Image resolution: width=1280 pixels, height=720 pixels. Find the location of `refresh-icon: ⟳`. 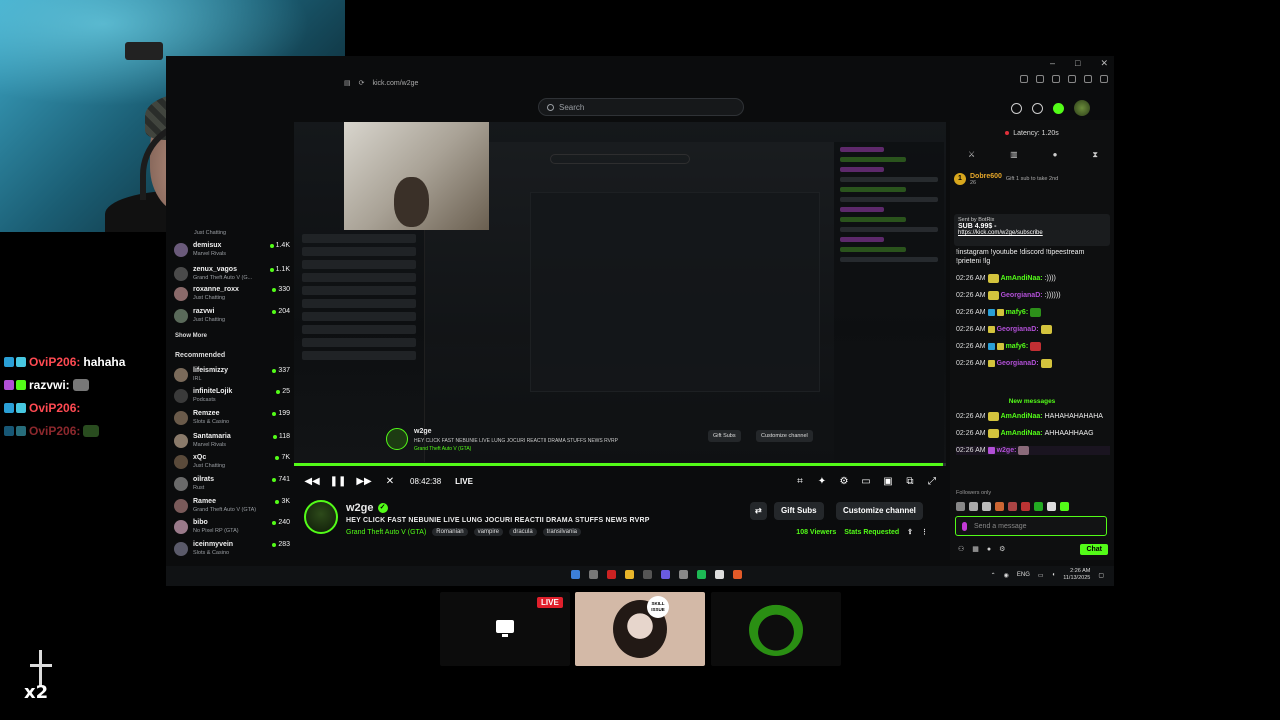

refresh-icon: ⟳ is located at coordinates (362, 83).